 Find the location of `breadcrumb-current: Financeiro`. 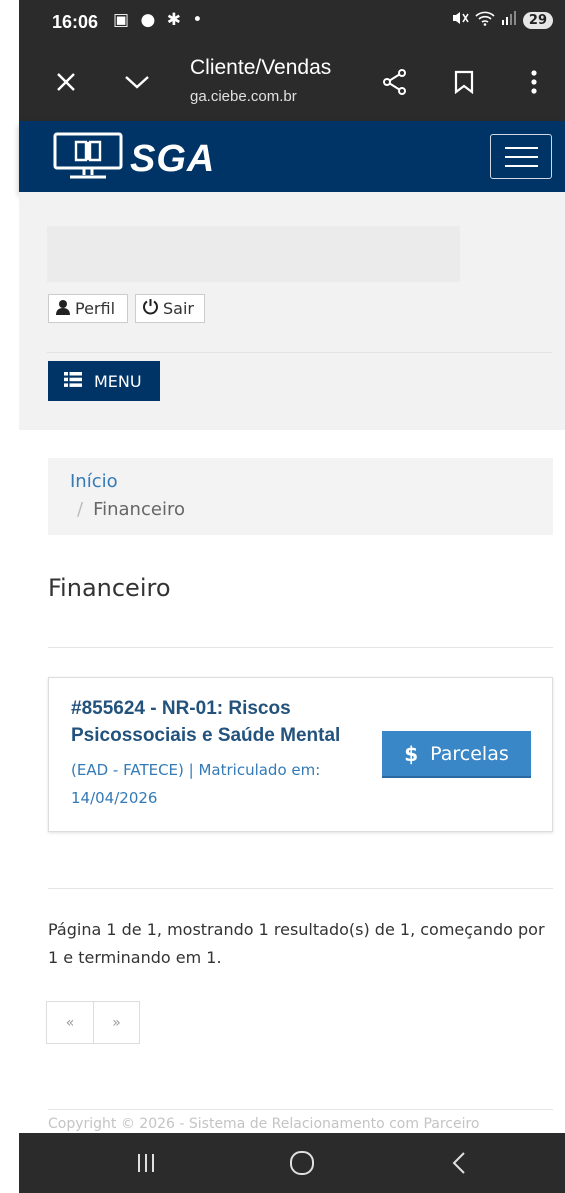

breadcrumb-current: Financeiro is located at coordinates (139, 509).